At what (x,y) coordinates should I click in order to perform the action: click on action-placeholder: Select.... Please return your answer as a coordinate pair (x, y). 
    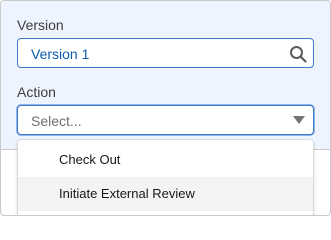
    Looking at the image, I should click on (56, 121).